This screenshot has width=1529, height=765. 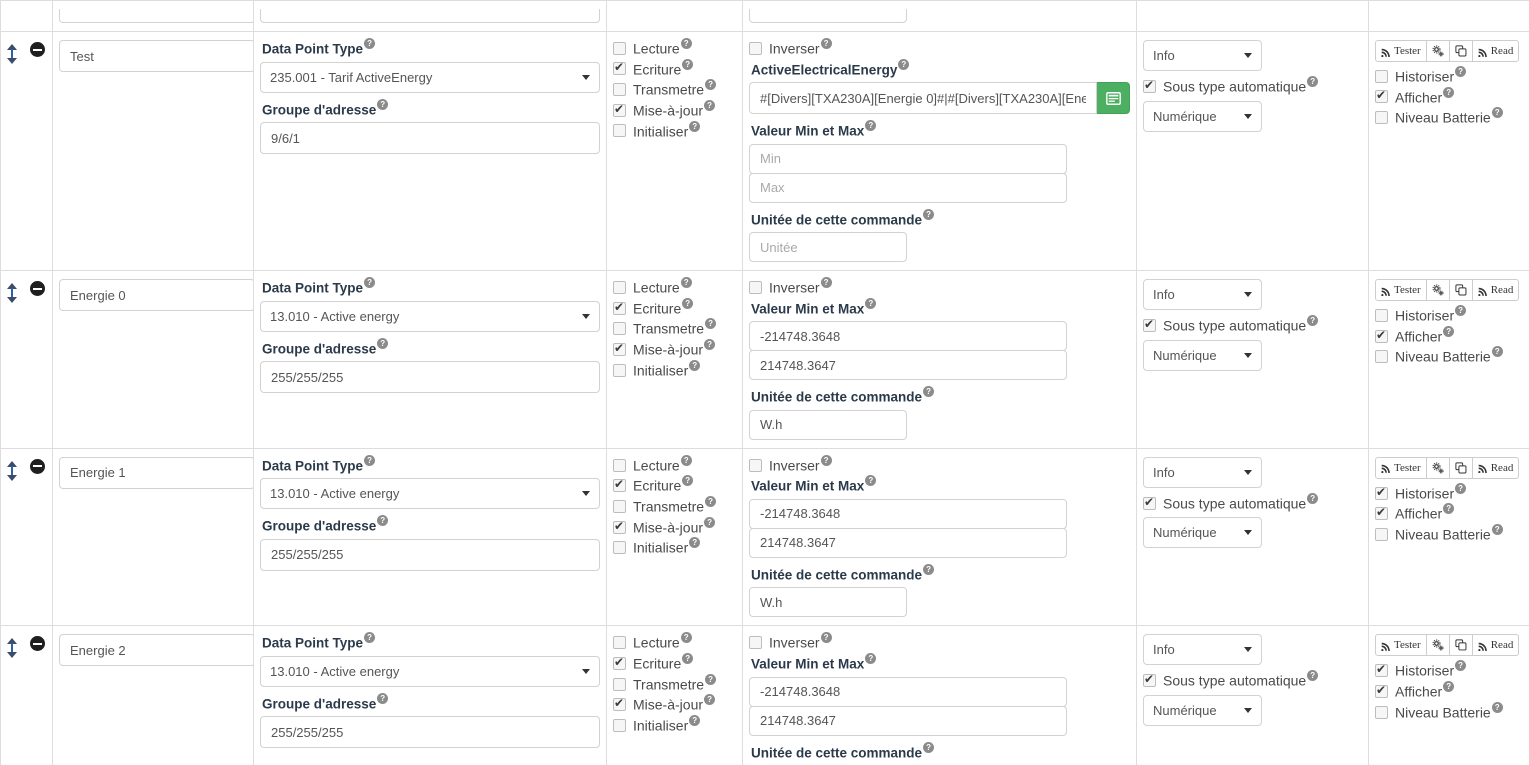 What do you see at coordinates (1495, 467) in the screenshot?
I see `read-button: Read` at bounding box center [1495, 467].